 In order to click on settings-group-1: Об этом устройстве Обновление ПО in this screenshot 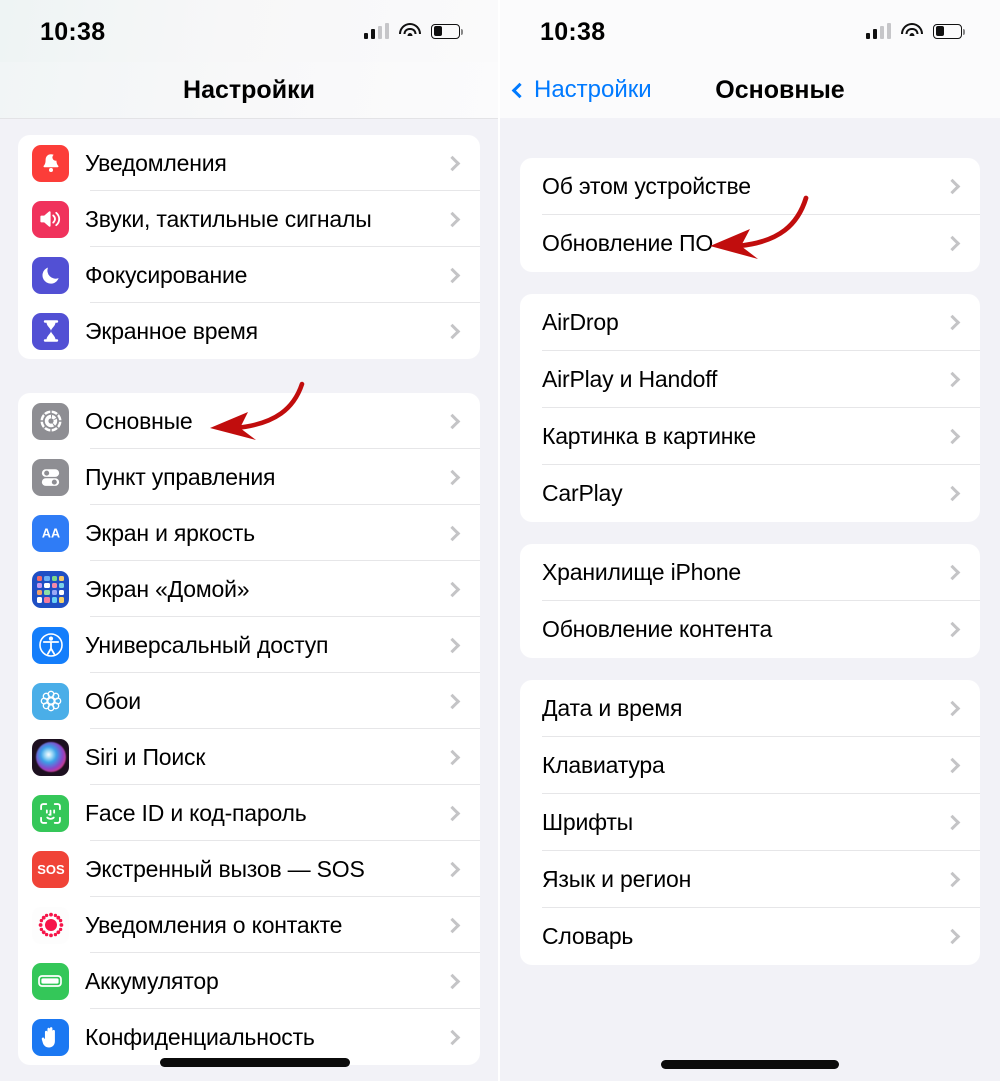, I will do `click(750, 215)`.